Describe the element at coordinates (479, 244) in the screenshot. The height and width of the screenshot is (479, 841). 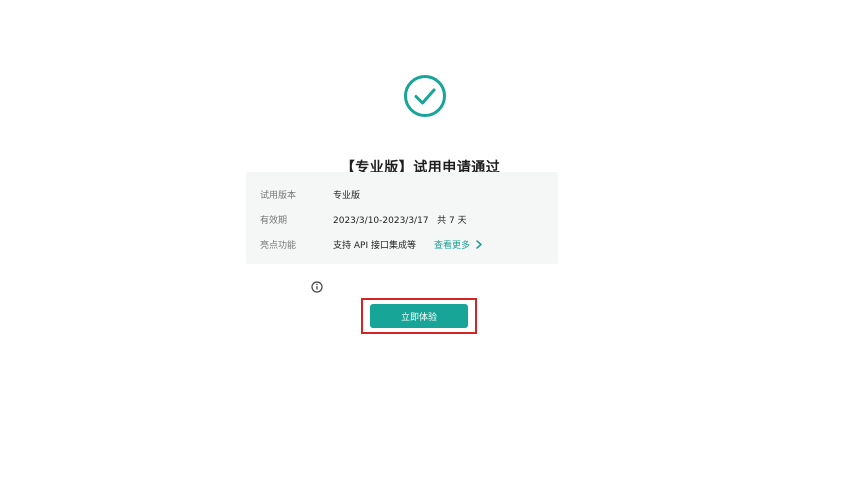
I see `chevron-right-icon` at that location.